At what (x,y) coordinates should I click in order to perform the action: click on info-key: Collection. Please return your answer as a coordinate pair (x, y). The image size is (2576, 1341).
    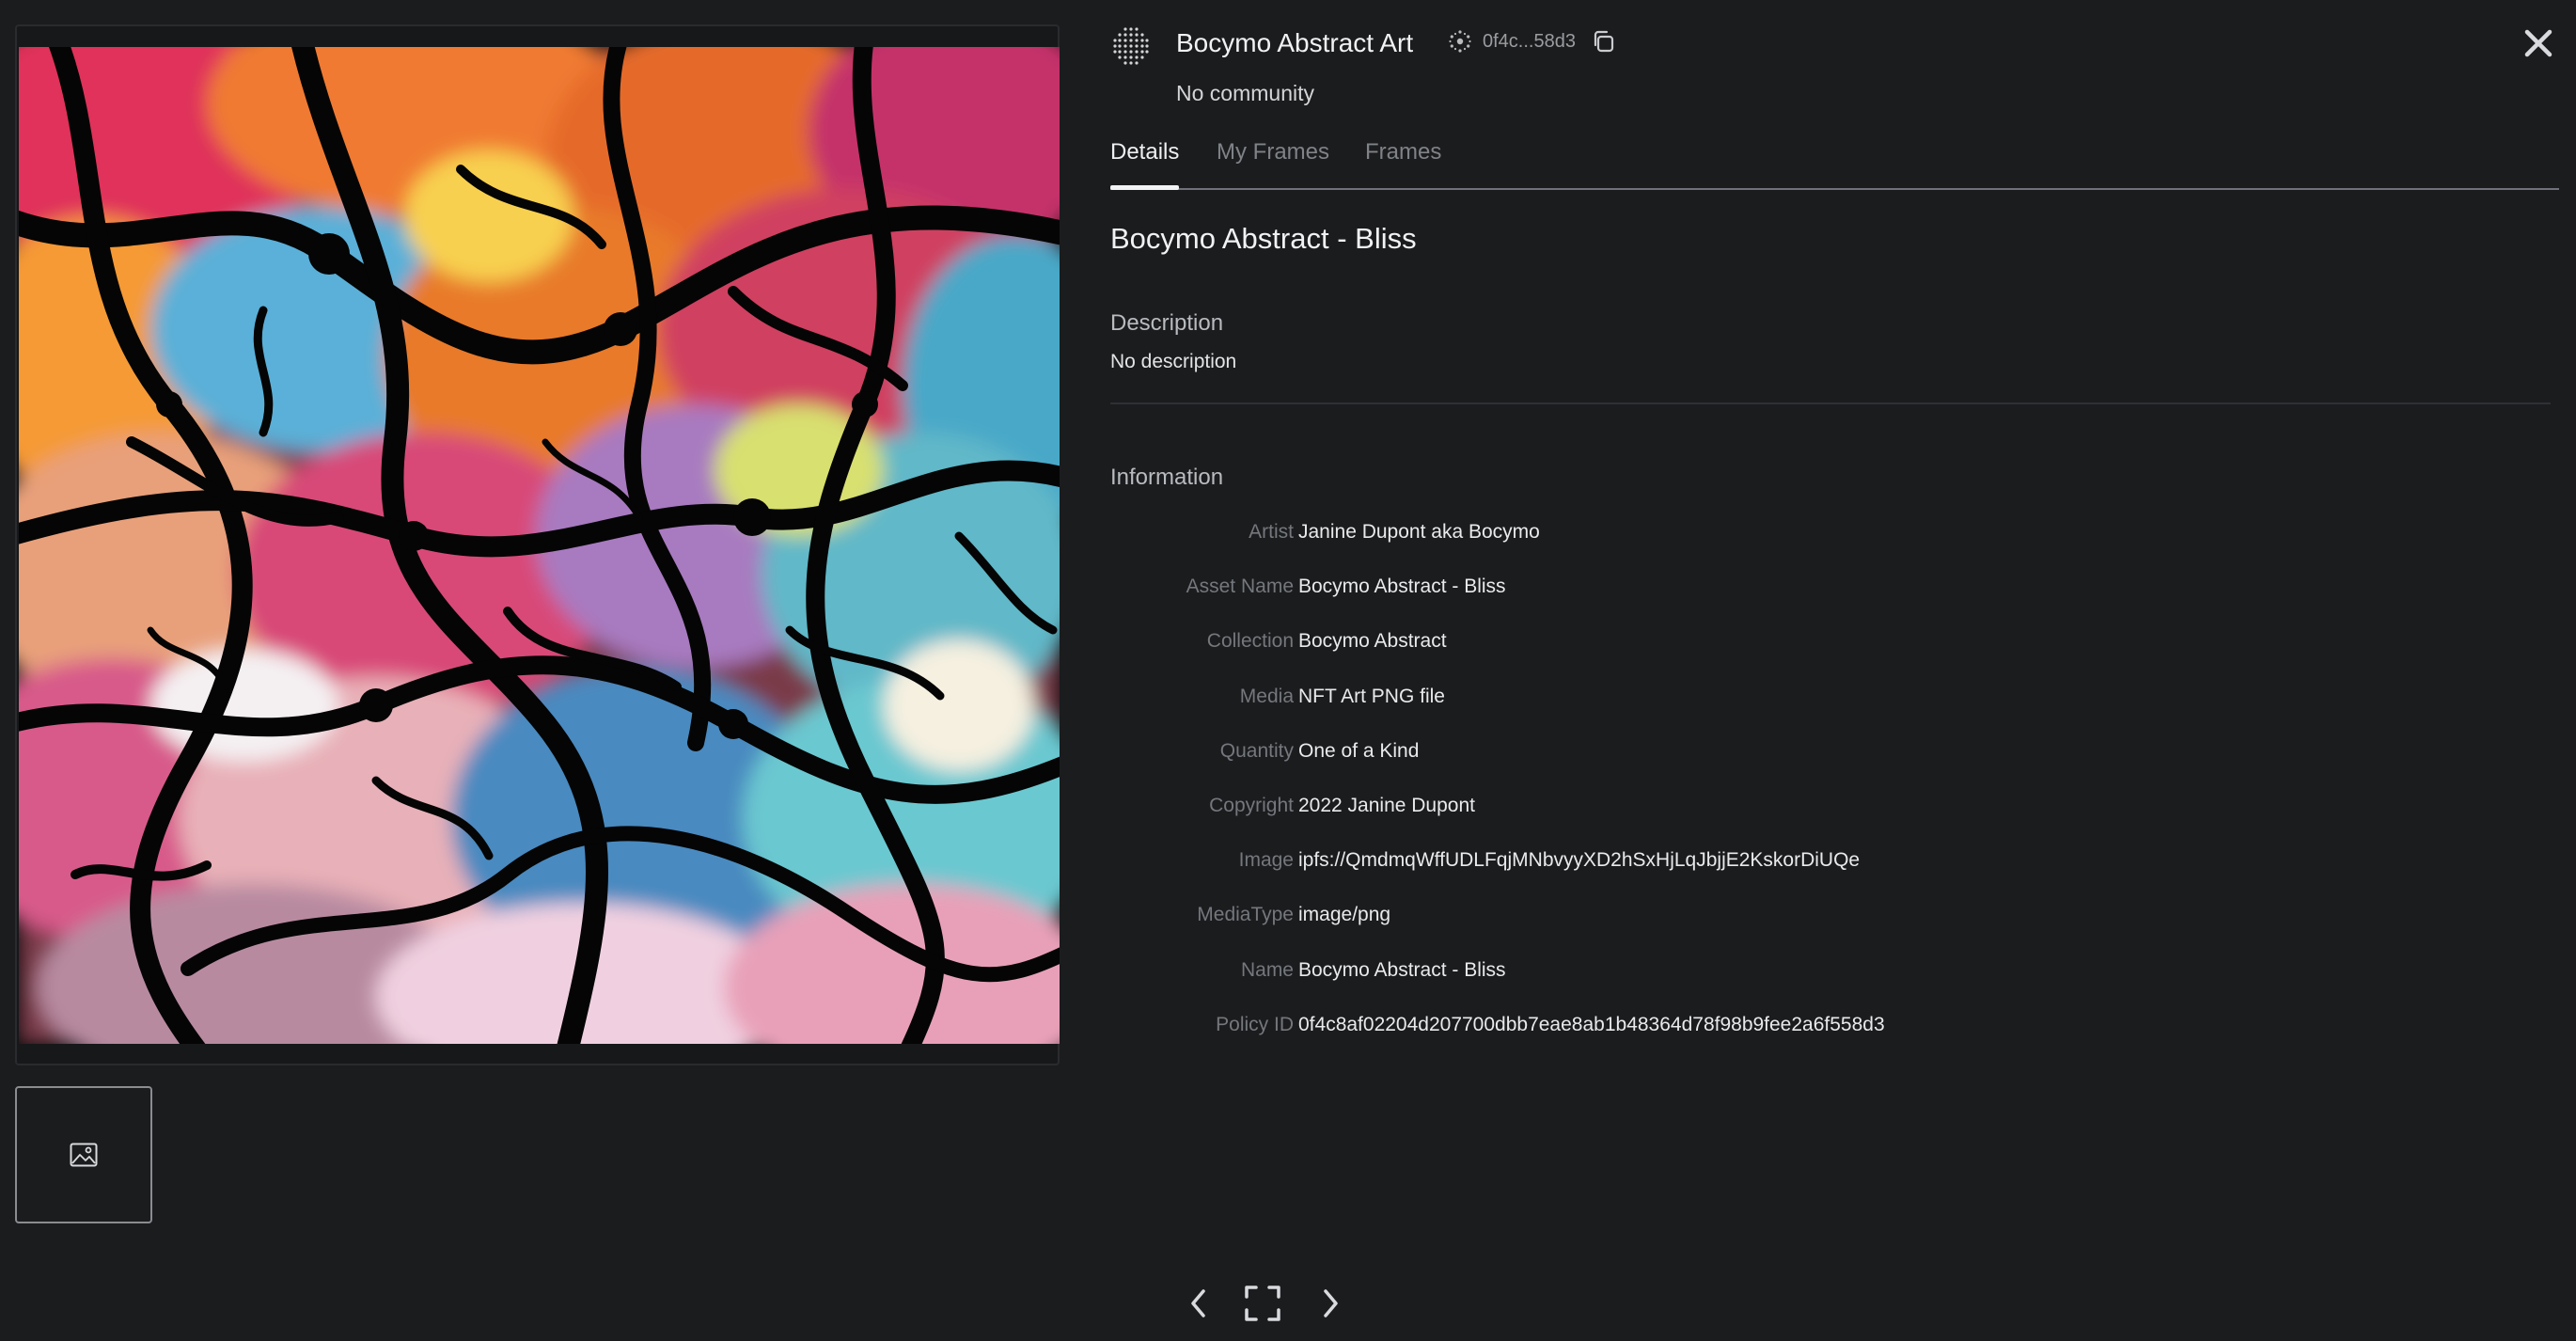
    Looking at the image, I should click on (1250, 641).